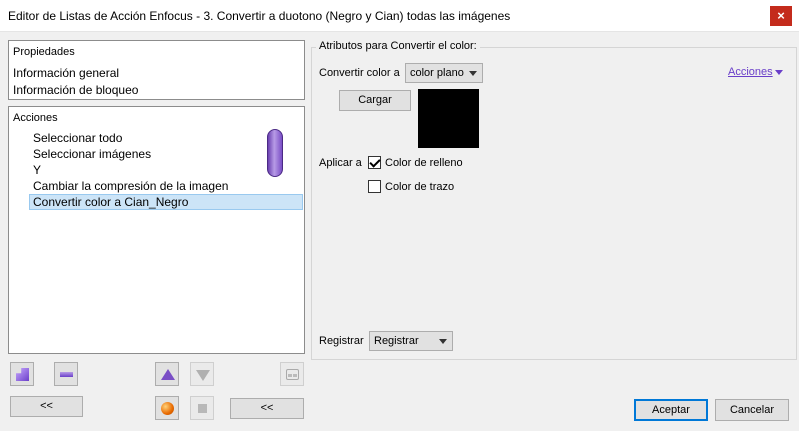  What do you see at coordinates (396, 341) in the screenshot?
I see `register-value: Registrar` at bounding box center [396, 341].